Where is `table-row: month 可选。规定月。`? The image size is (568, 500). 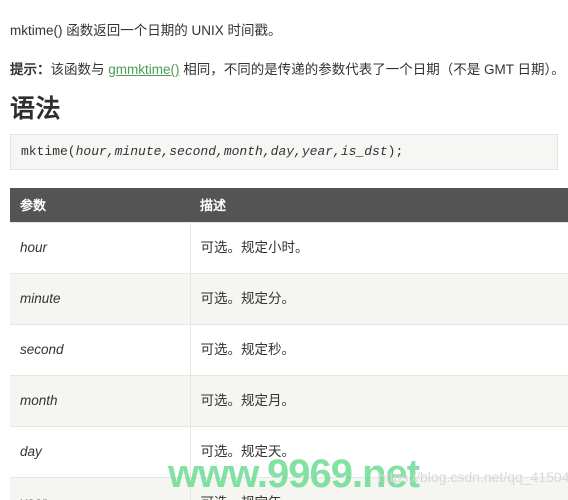 table-row: month 可选。规定月。 is located at coordinates (289, 400).